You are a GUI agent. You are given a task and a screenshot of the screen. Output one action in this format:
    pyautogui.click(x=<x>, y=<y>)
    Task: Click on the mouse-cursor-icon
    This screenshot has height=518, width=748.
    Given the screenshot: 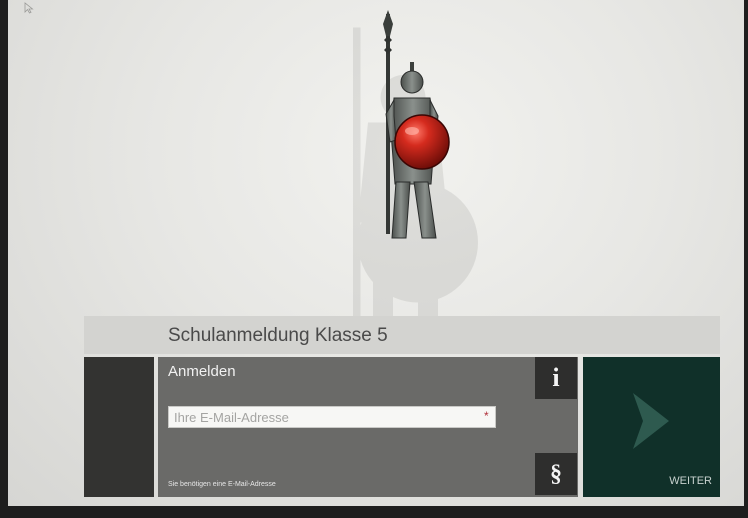 What is the action you would take?
    pyautogui.click(x=29, y=8)
    